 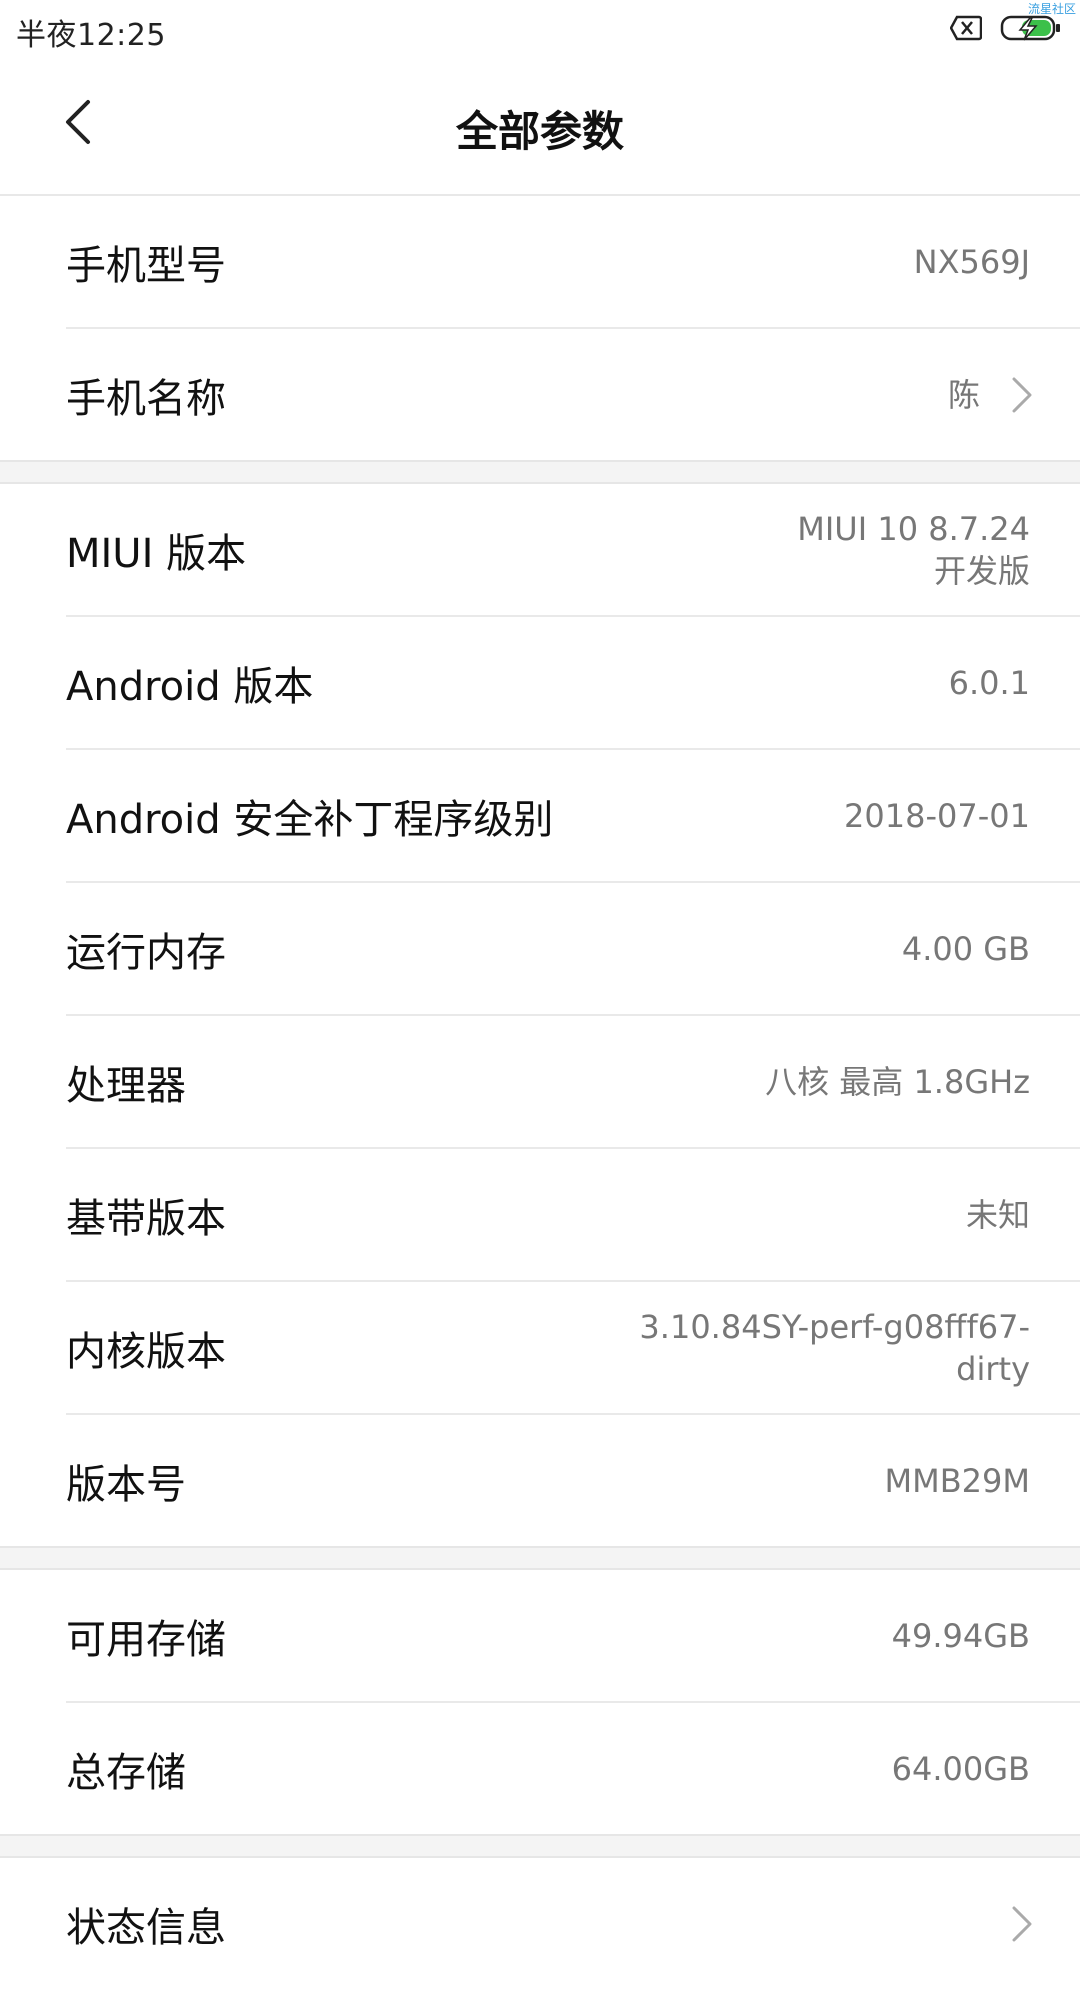 I want to click on row-kernel-version: 内核版本 3.10.84SY-perf-g08fff67- dirty, so click(x=573, y=1348).